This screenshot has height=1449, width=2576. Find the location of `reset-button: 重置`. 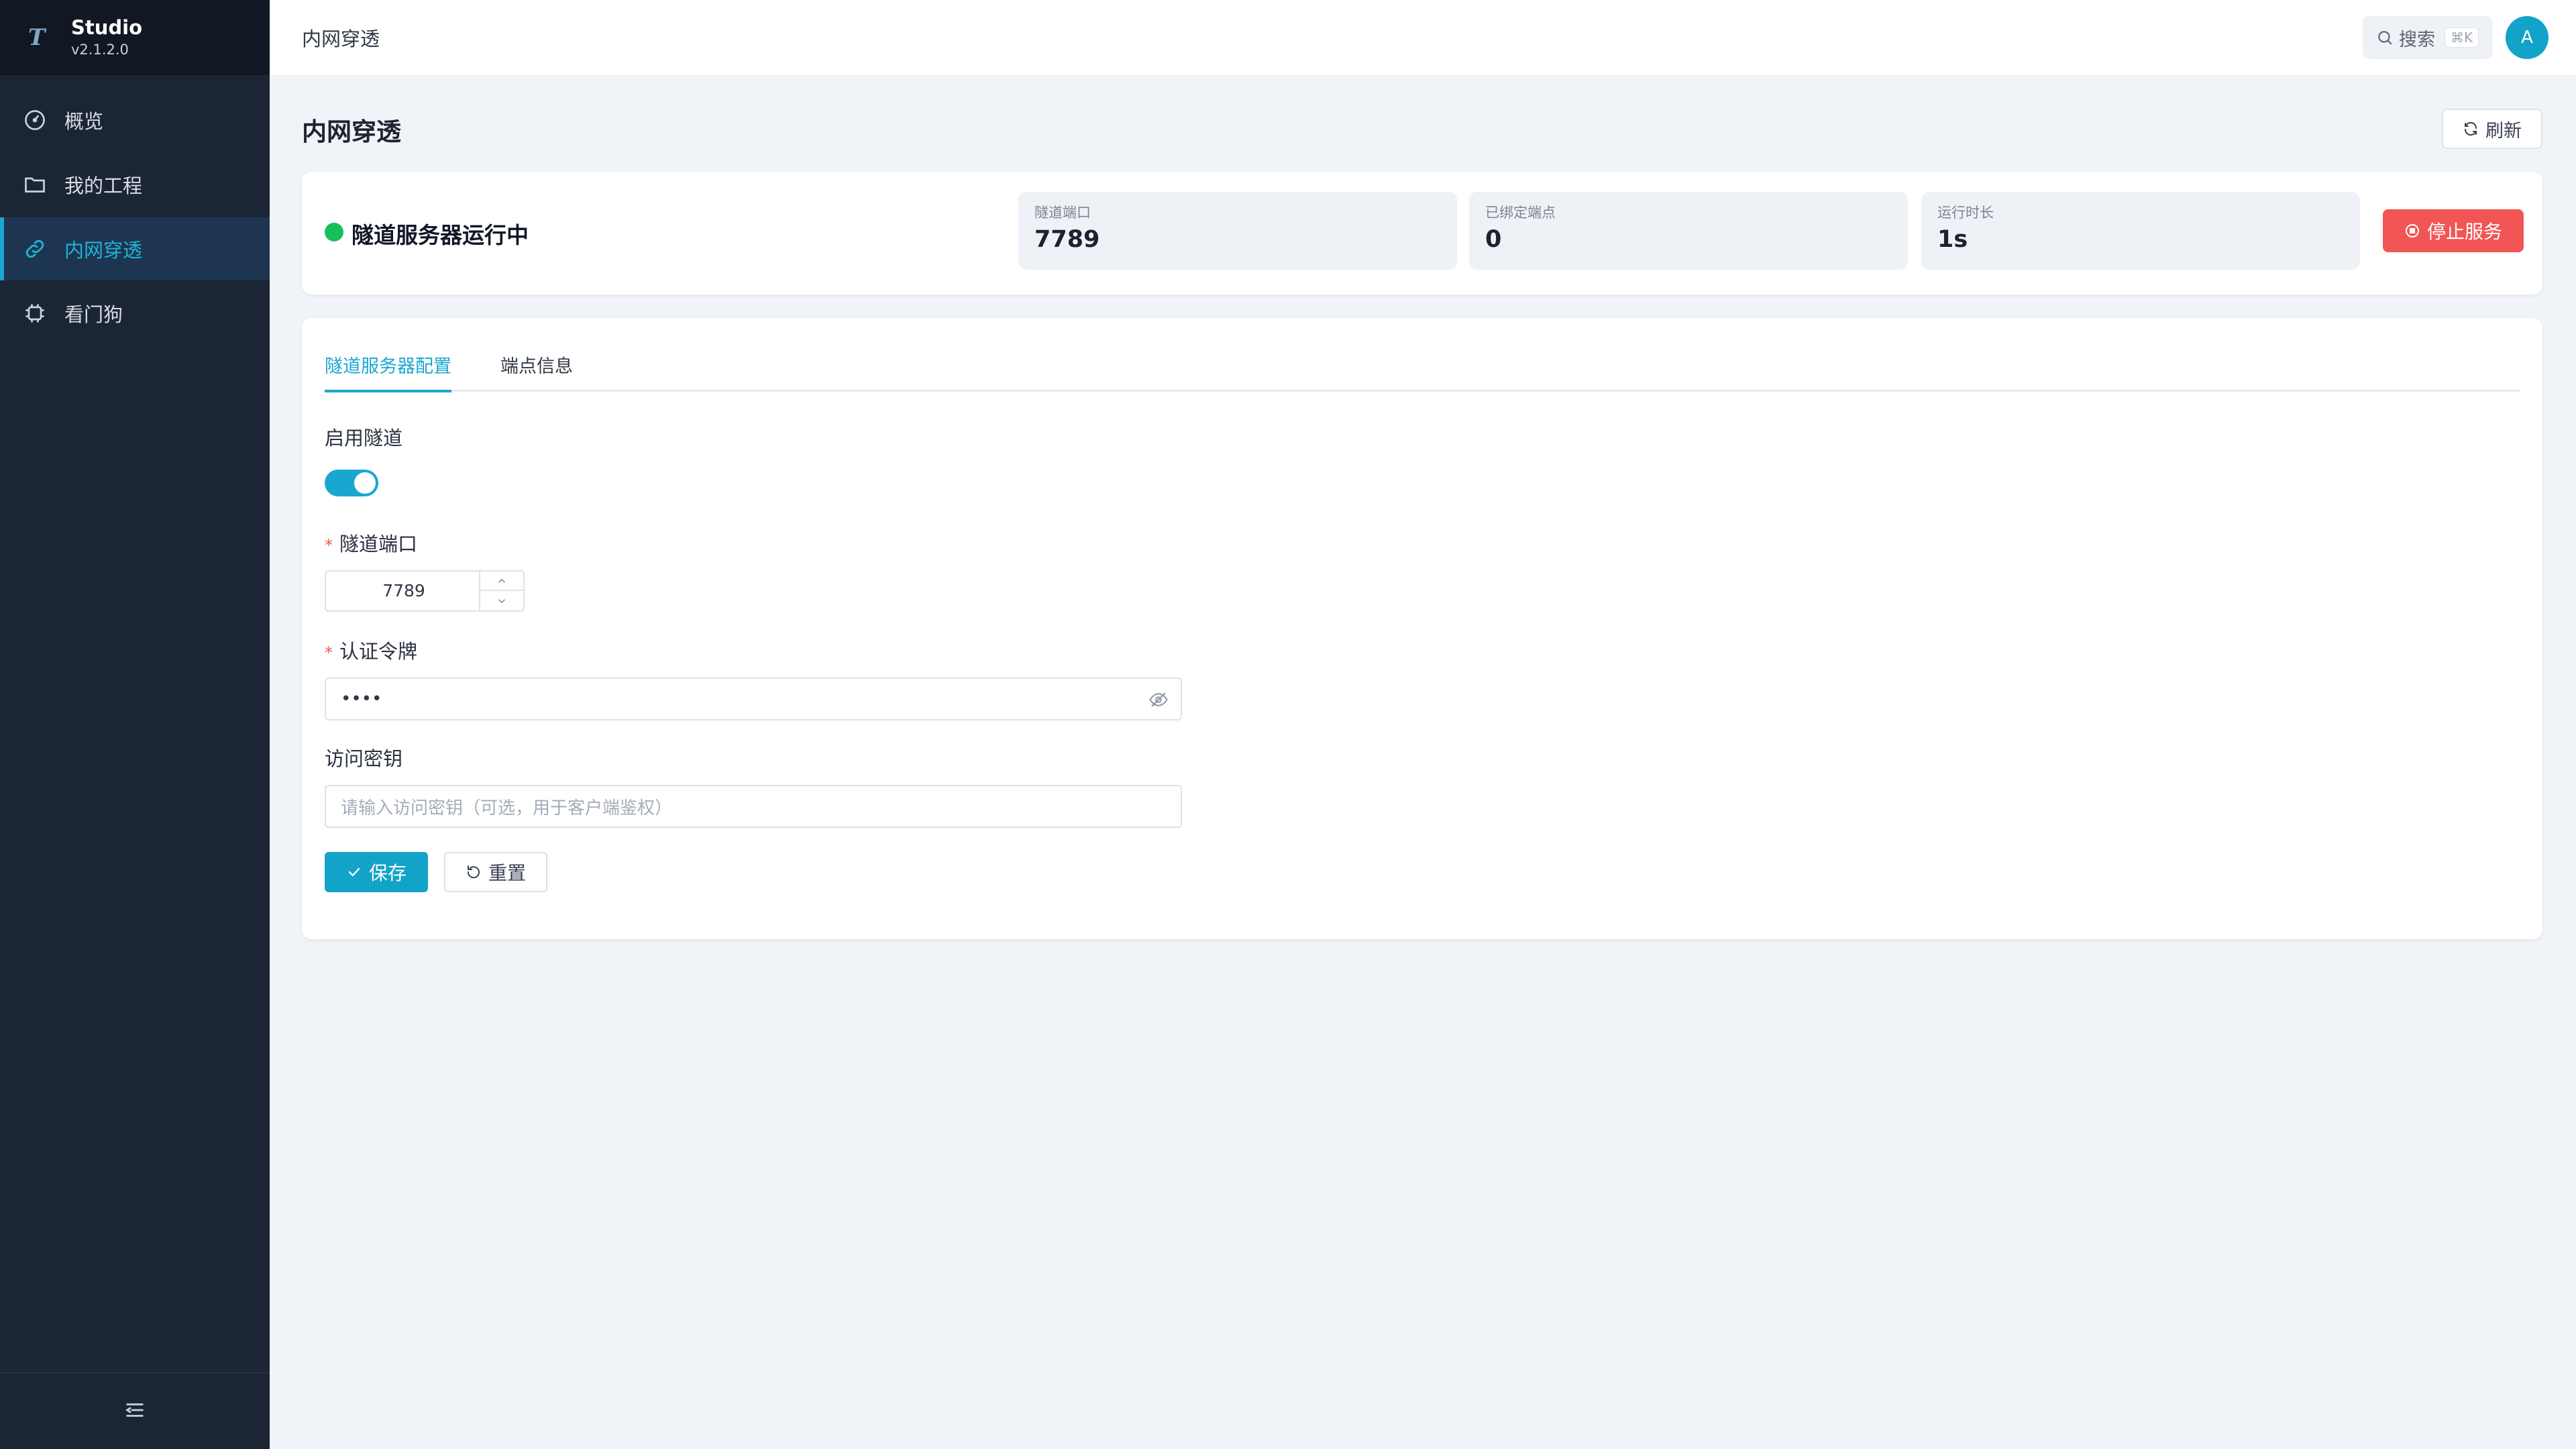

reset-button: 重置 is located at coordinates (495, 872).